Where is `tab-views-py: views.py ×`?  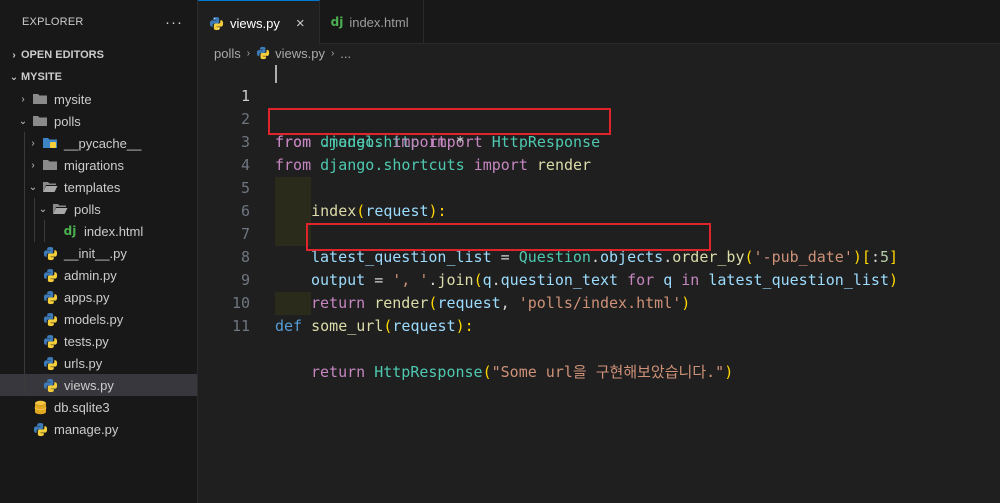
tab-views-py: views.py × is located at coordinates (259, 22).